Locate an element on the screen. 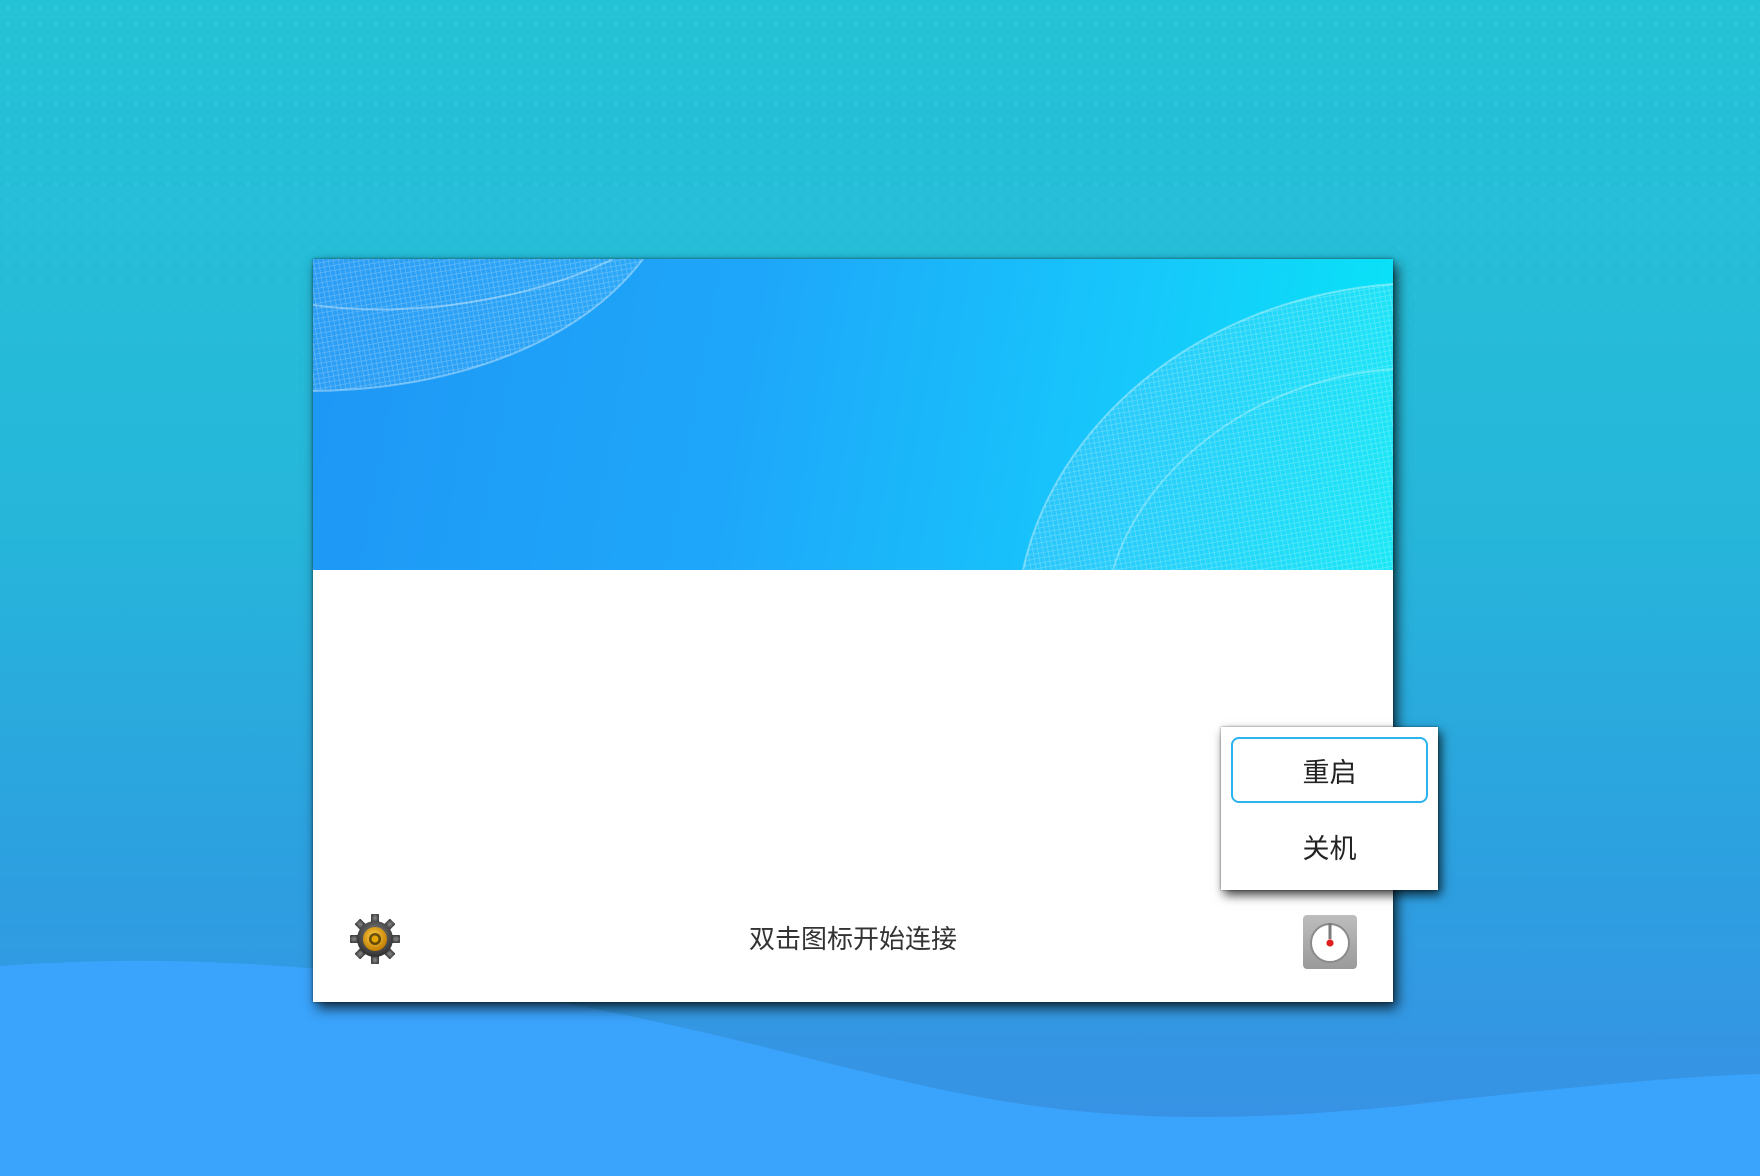  power-button is located at coordinates (1330, 942).